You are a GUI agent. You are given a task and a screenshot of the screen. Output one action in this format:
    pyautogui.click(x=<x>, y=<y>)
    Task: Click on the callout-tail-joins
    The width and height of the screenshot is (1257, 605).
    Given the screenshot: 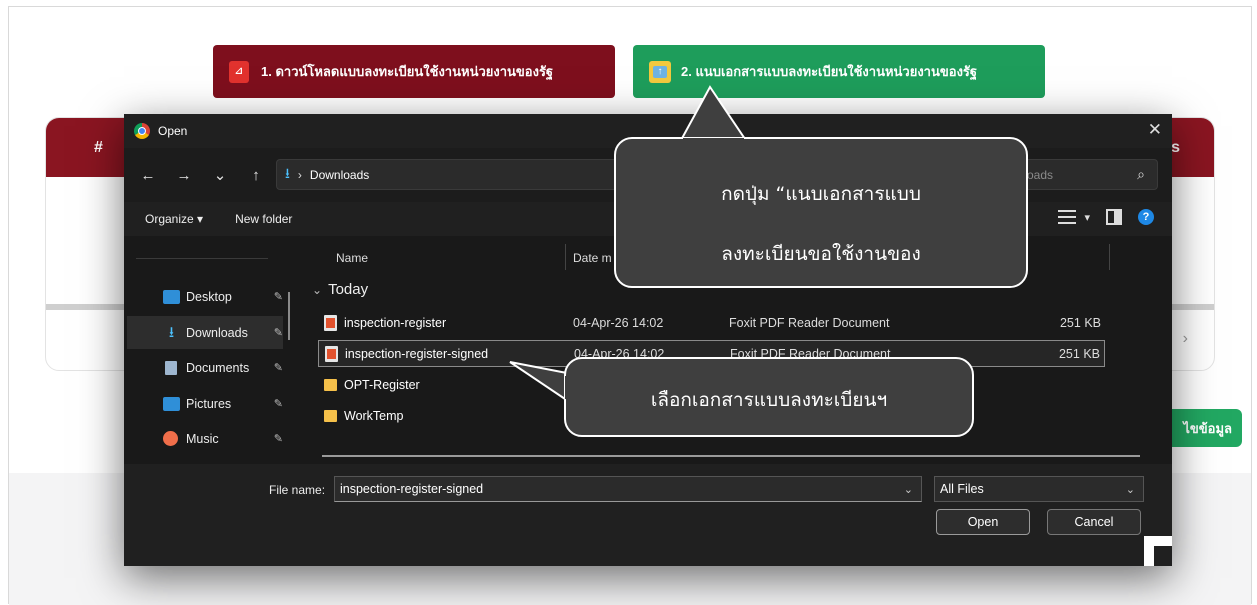 What is the action you would take?
    pyautogui.click(x=654, y=268)
    